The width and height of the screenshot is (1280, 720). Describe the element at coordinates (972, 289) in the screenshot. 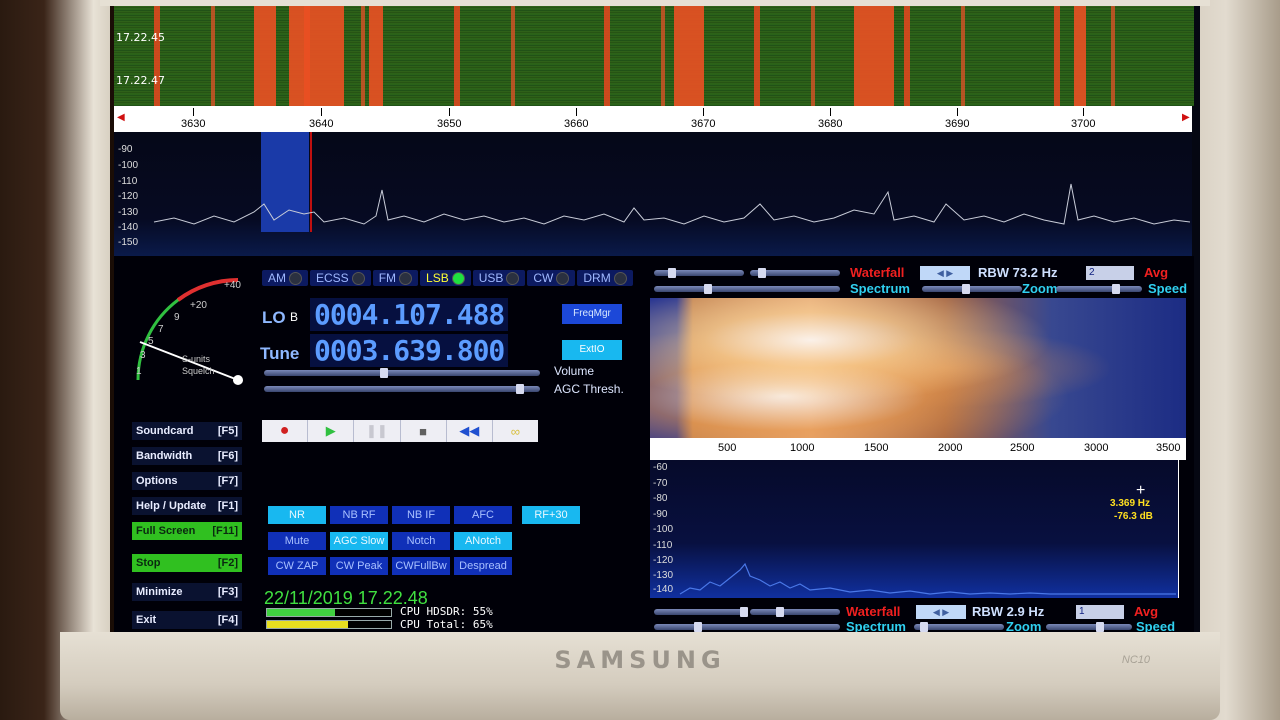

I see `rf-zoom-slider` at that location.